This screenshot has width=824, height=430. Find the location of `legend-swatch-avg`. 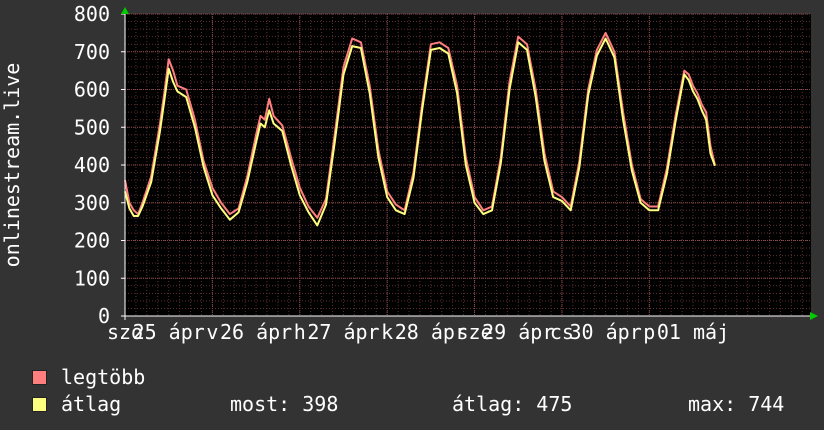

legend-swatch-avg is located at coordinates (39, 404).